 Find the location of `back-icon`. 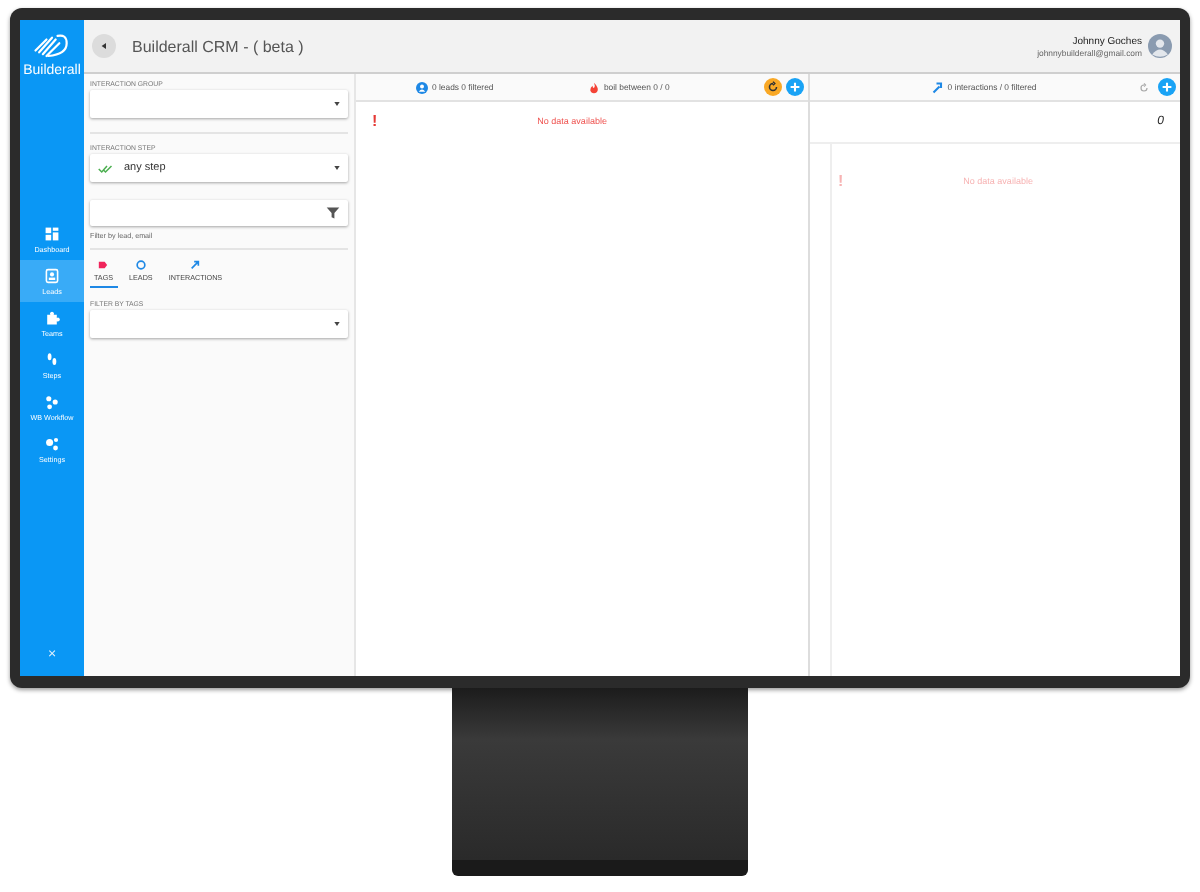

back-icon is located at coordinates (104, 46).